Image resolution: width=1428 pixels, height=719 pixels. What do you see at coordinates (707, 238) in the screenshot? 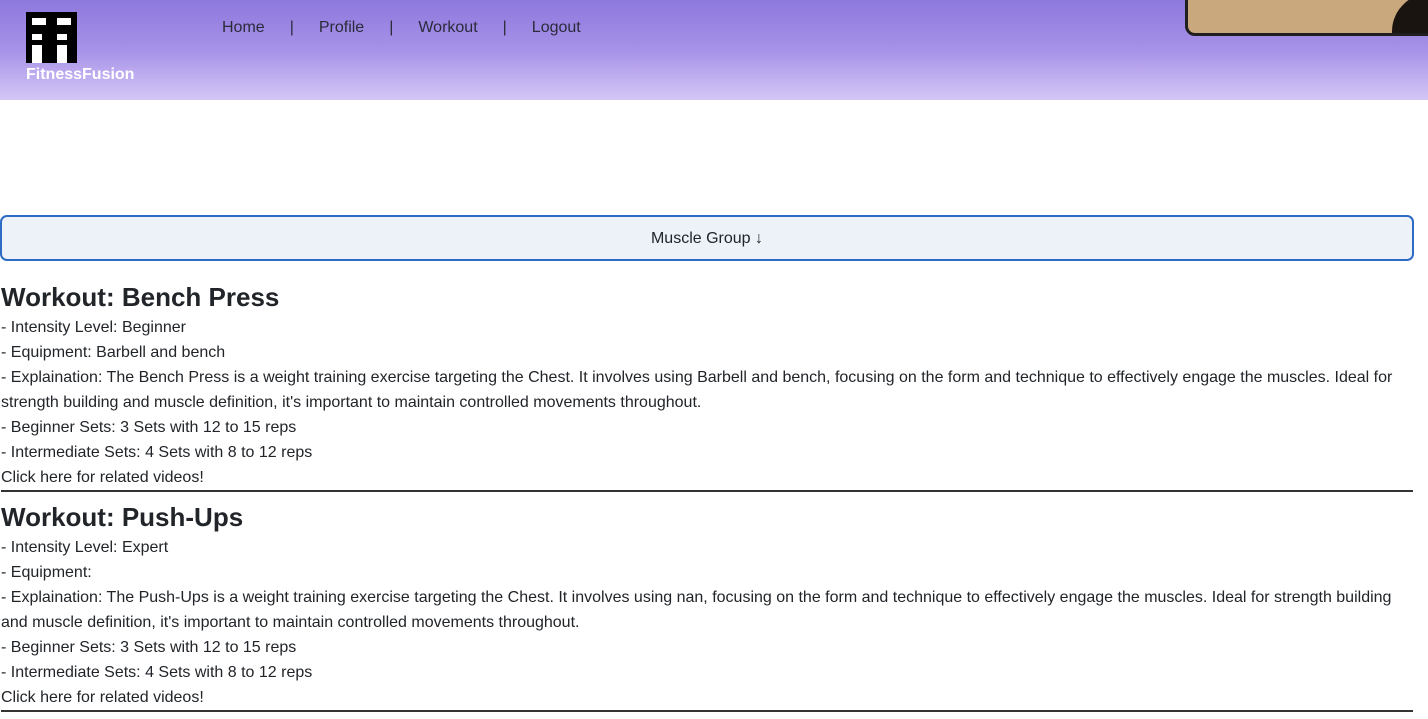
I see `muscle-group-filter-button: Muscle Group ↓` at bounding box center [707, 238].